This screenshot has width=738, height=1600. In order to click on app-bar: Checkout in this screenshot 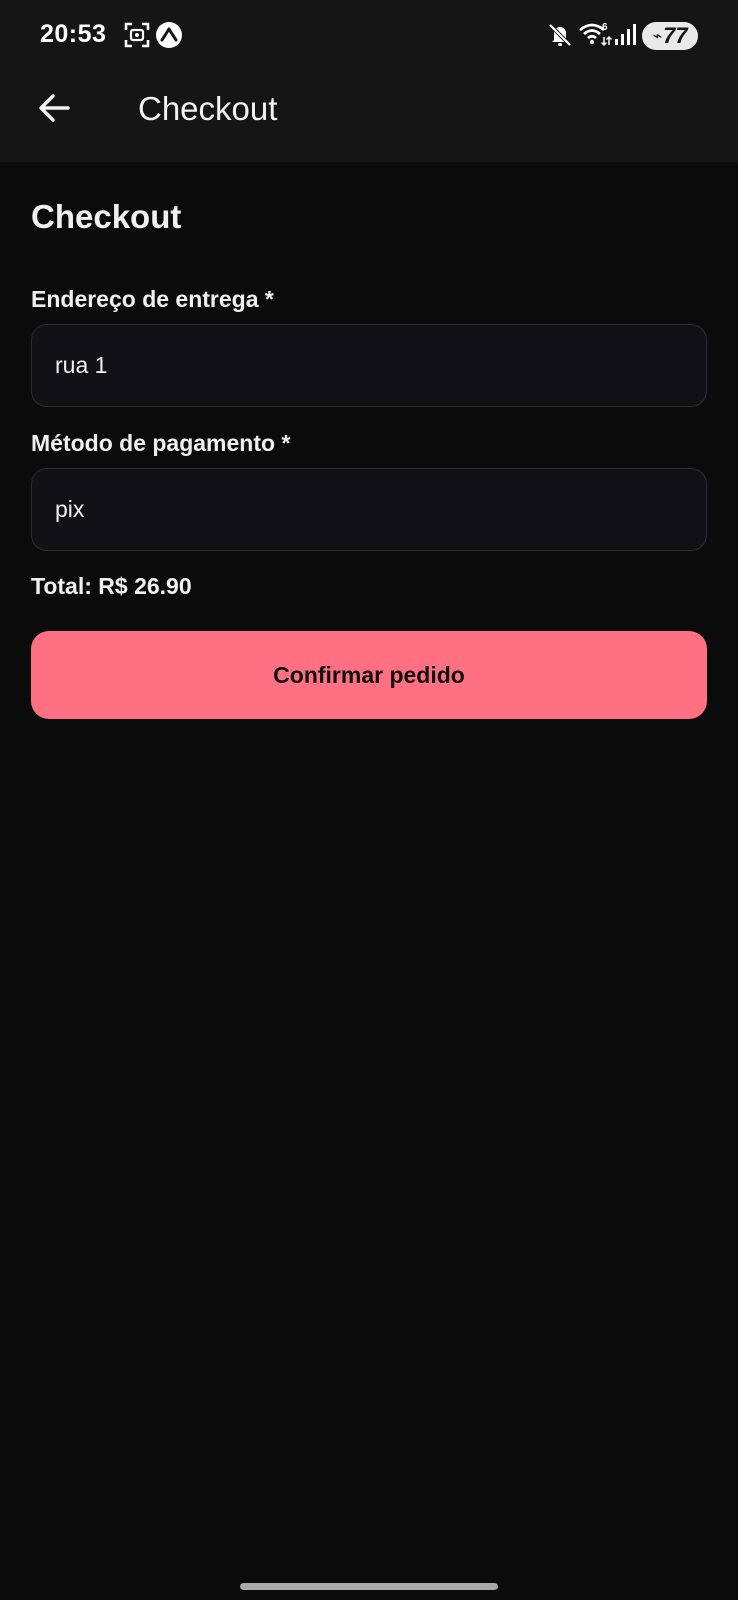, I will do `click(369, 116)`.